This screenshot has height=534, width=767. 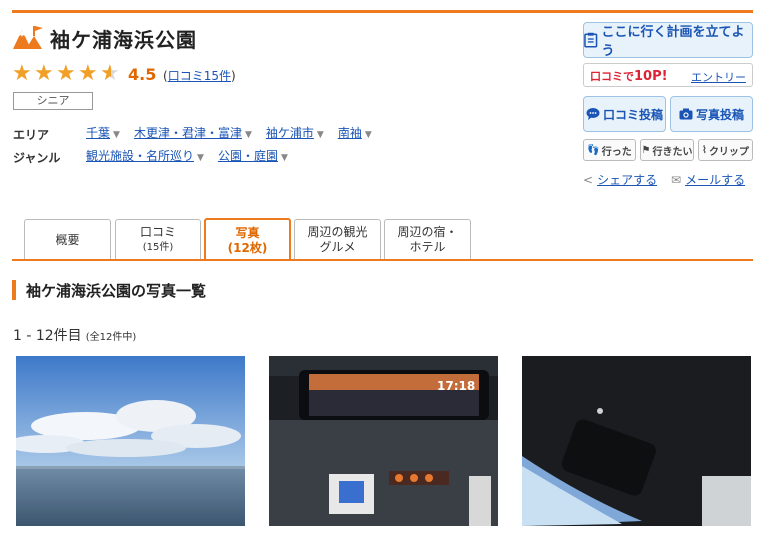 What do you see at coordinates (247, 232) in the screenshot?
I see `tab-photos-label: 写真` at bounding box center [247, 232].